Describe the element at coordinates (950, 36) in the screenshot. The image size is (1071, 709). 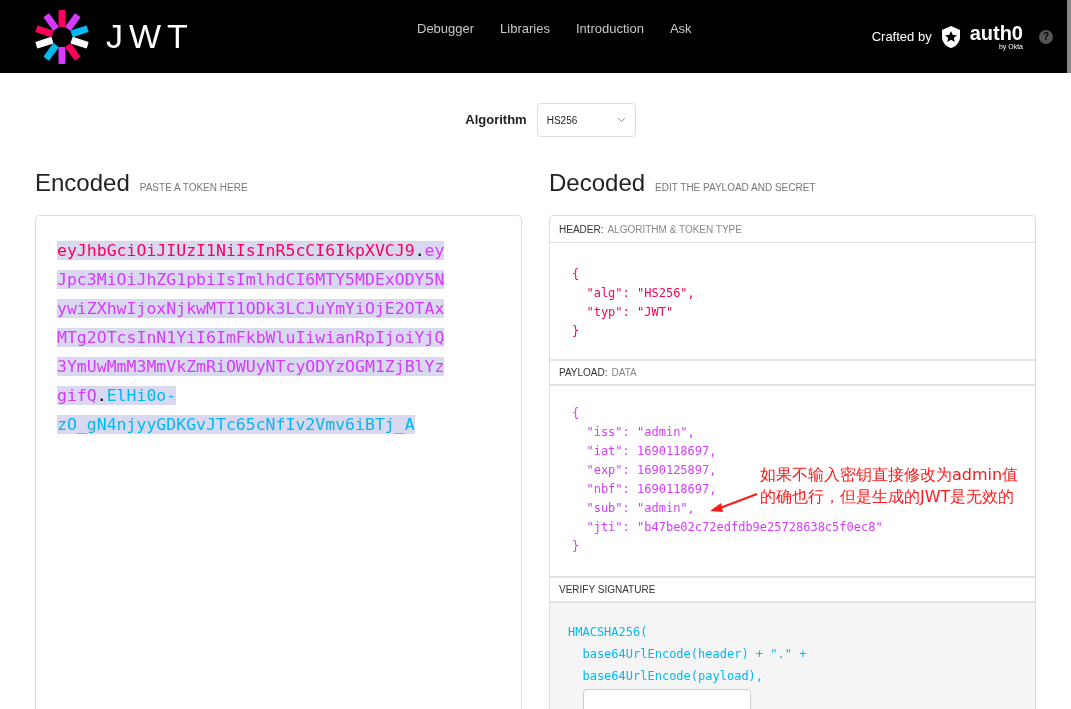
I see `shield-star-icon` at that location.